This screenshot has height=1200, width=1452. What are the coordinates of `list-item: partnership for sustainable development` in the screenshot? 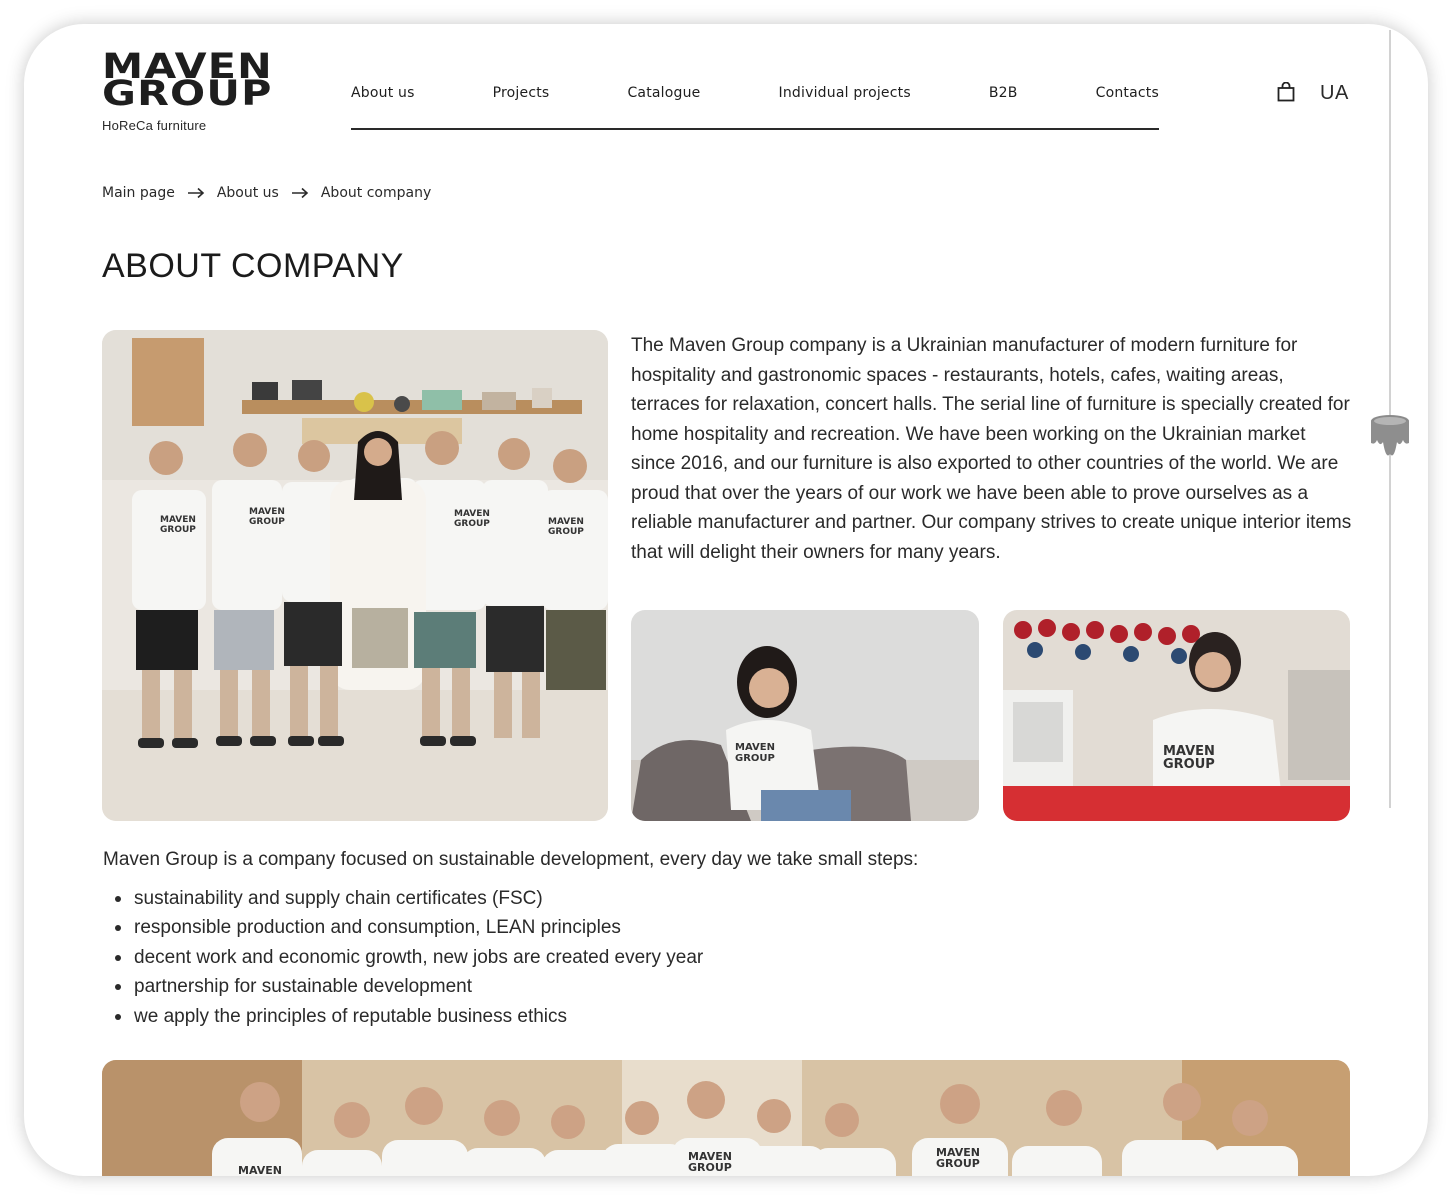 It's located at (407, 986).